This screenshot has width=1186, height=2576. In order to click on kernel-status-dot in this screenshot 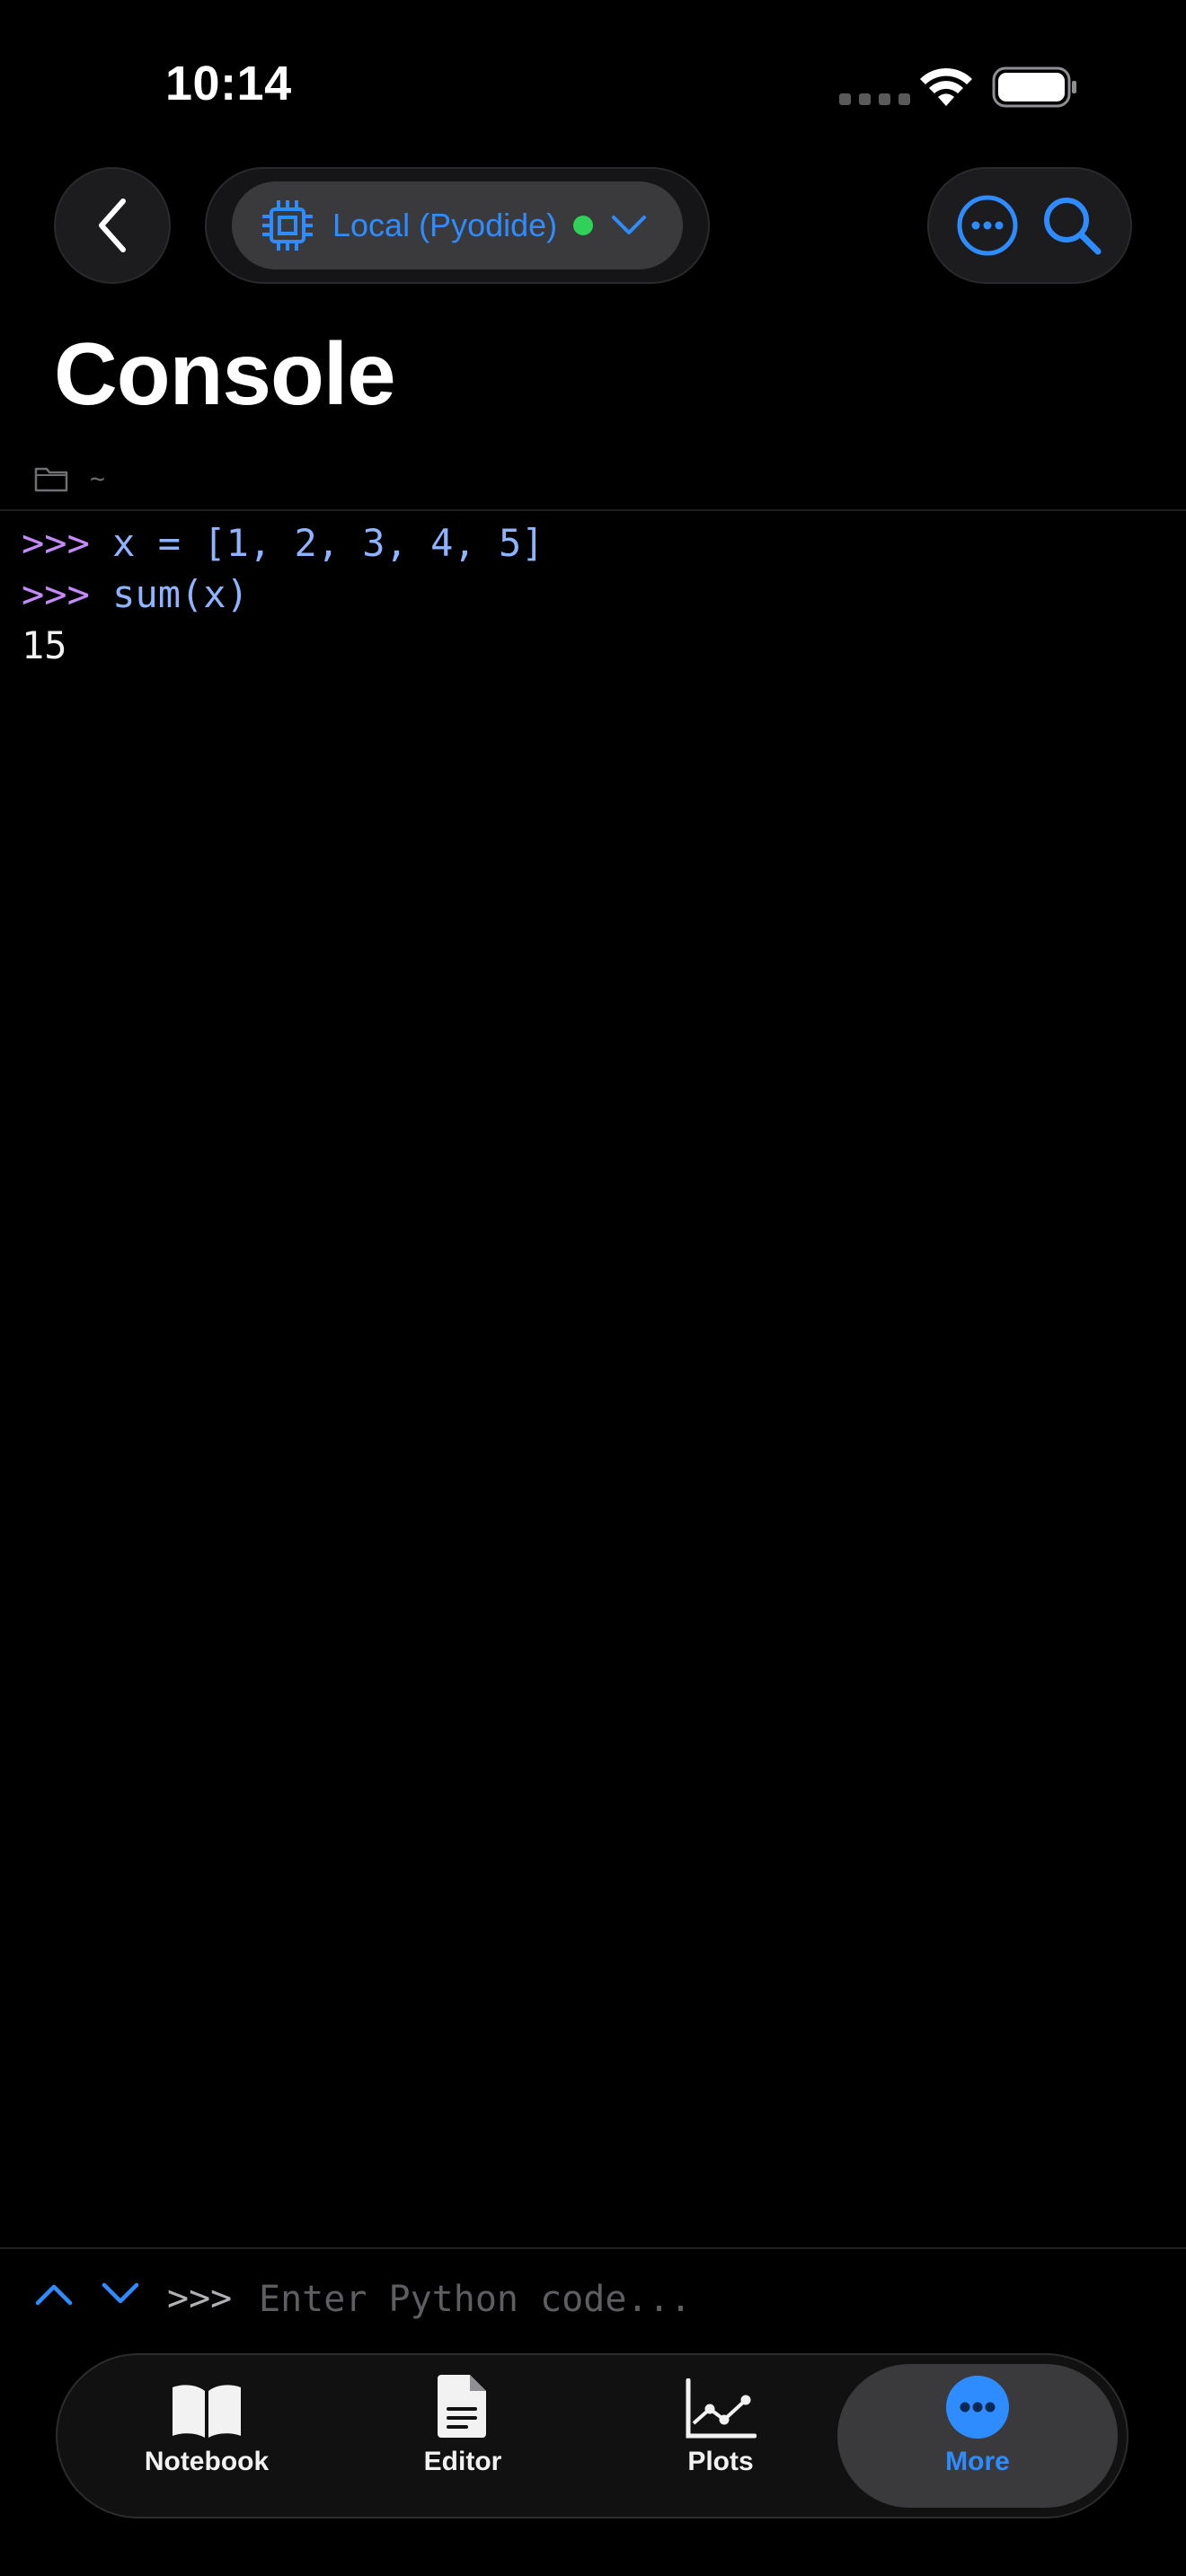, I will do `click(583, 225)`.